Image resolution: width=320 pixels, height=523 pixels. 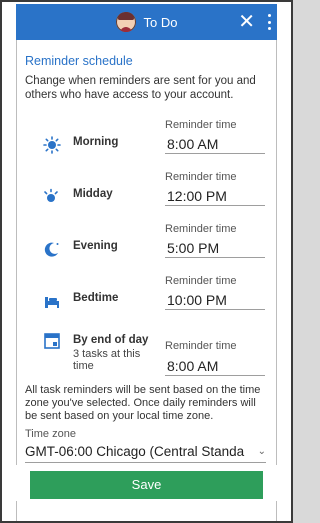 What do you see at coordinates (107, 360) in the screenshot?
I see `reminder-sublabel: 3 tasks at this time` at bounding box center [107, 360].